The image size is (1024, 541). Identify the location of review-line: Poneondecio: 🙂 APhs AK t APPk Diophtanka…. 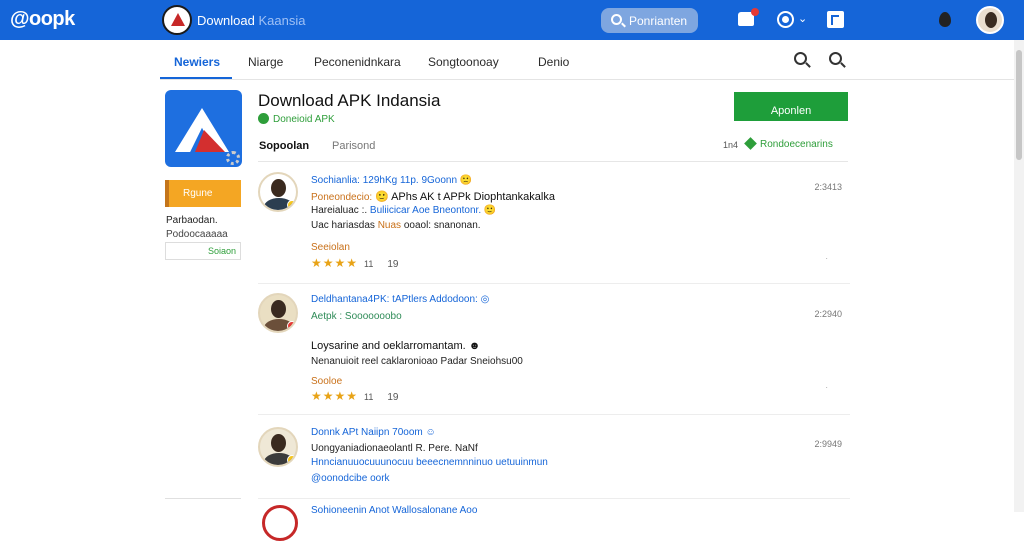
(433, 196).